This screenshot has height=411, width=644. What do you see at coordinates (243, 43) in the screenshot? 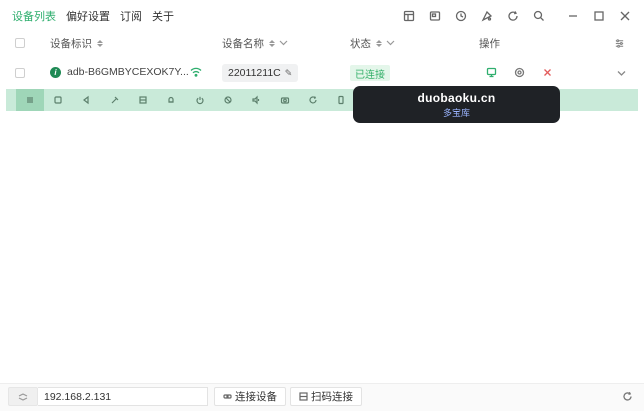
I see `header-device-name-label: 设备名称` at bounding box center [243, 43].